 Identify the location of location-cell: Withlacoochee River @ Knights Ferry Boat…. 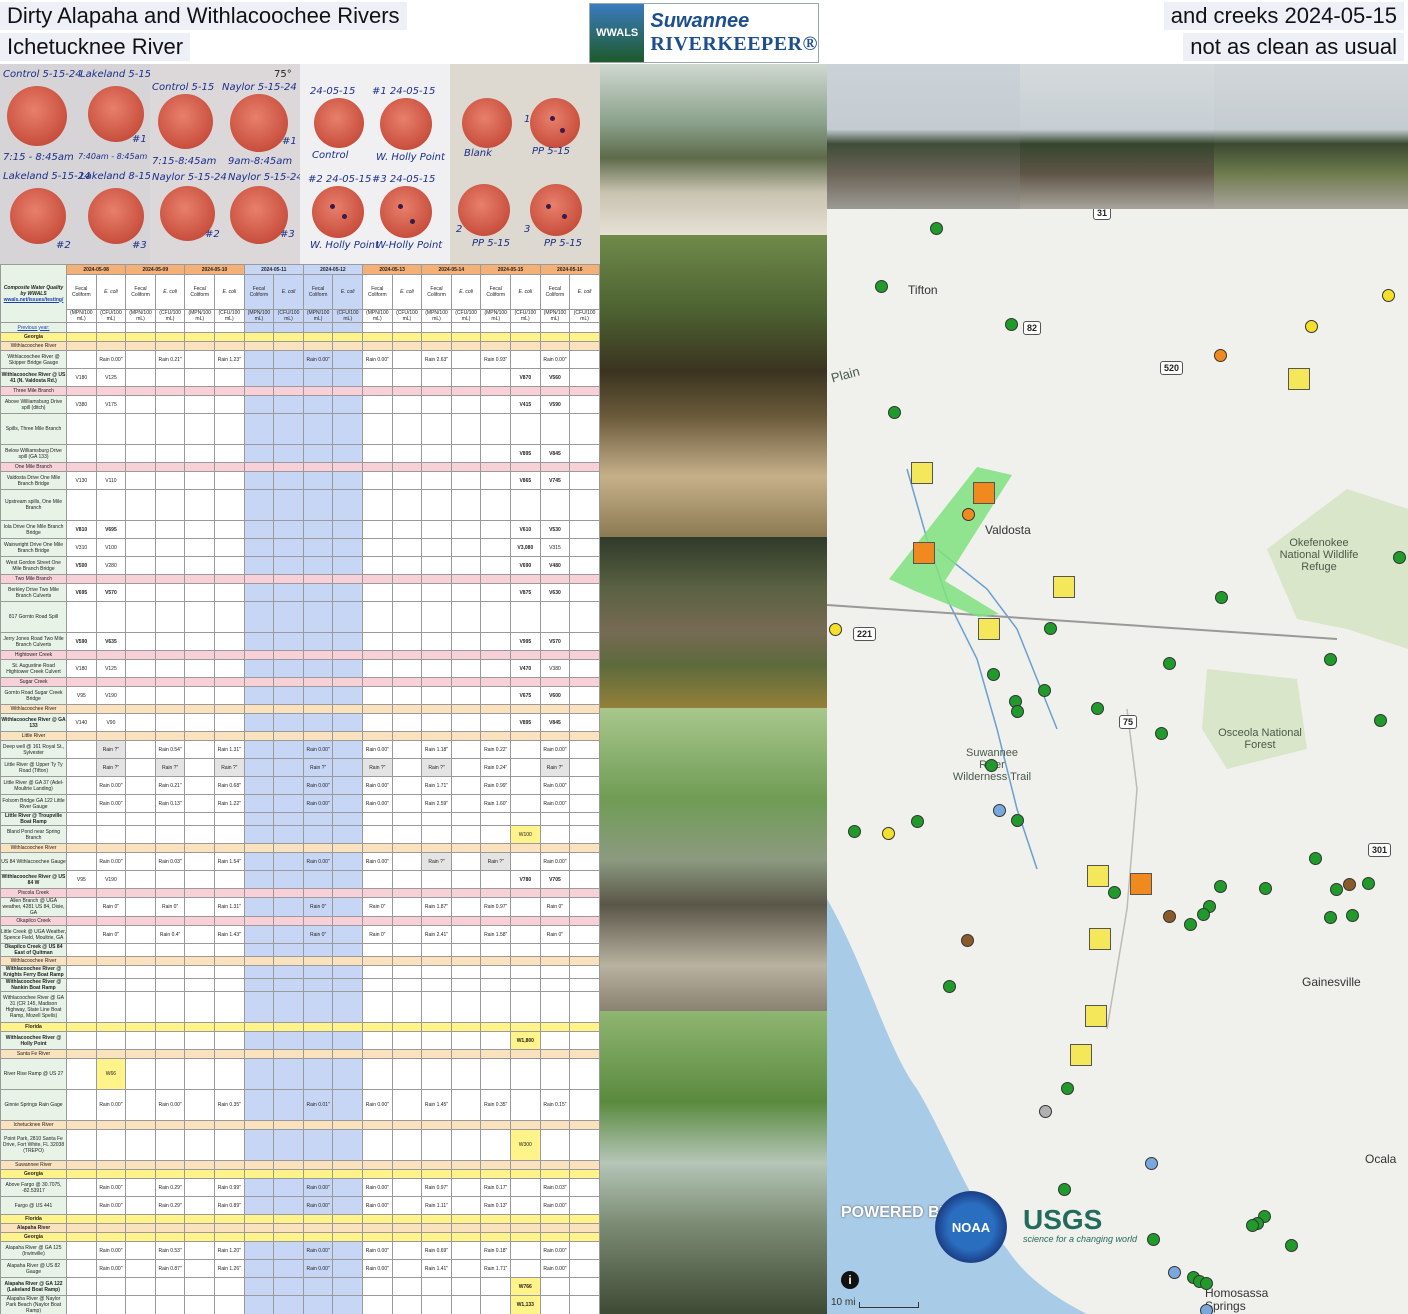
(34, 972).